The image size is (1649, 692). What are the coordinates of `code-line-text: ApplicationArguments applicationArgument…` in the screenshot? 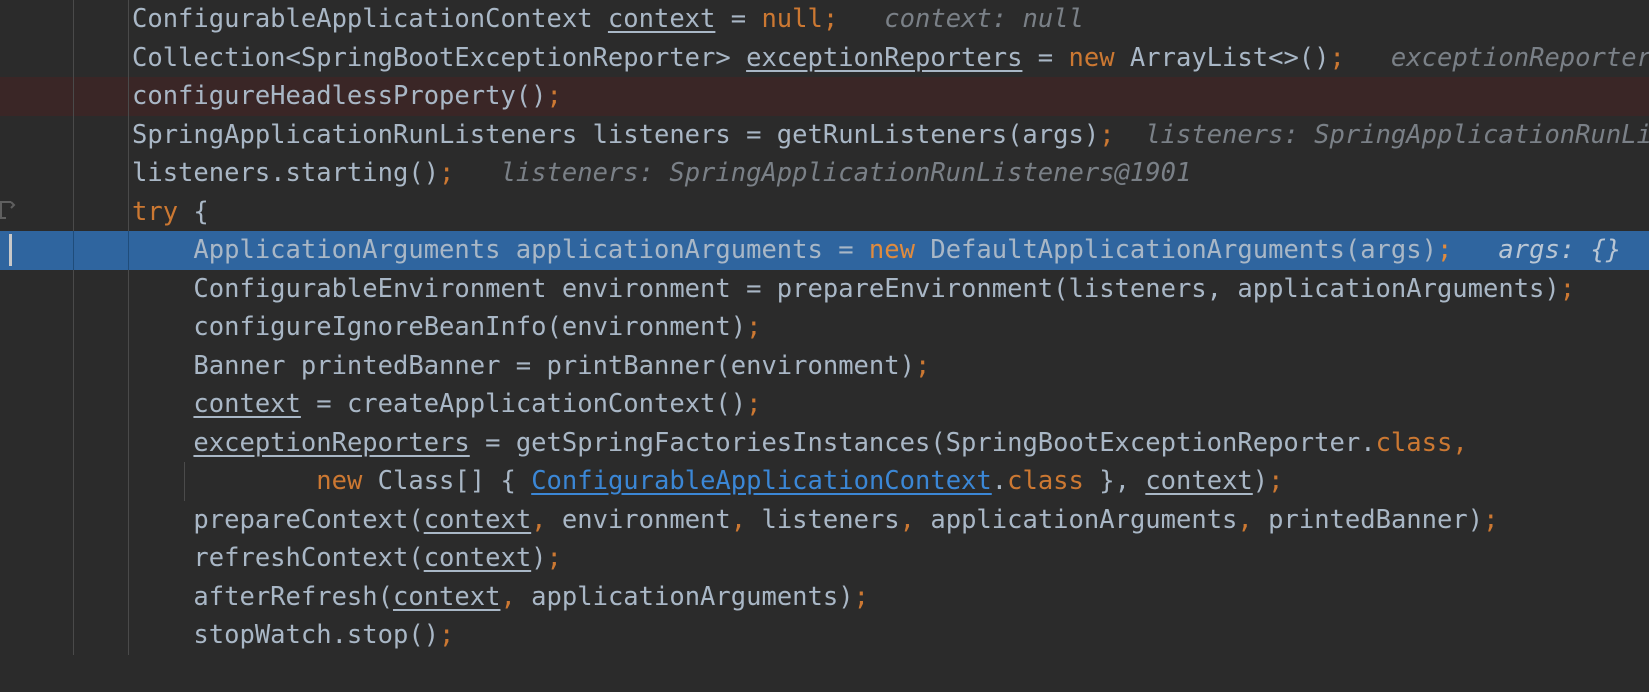 It's located at (876, 250).